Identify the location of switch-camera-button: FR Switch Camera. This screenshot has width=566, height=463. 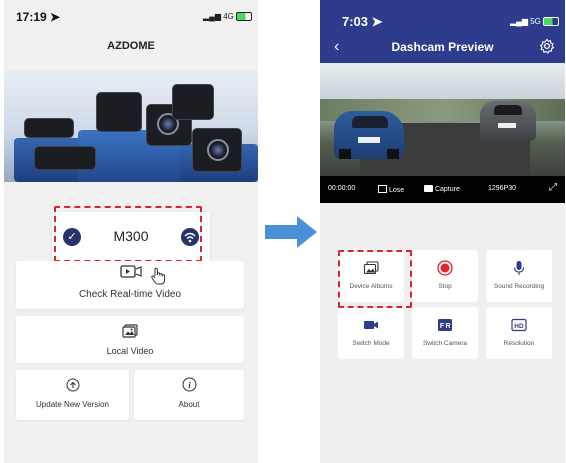
(445, 333).